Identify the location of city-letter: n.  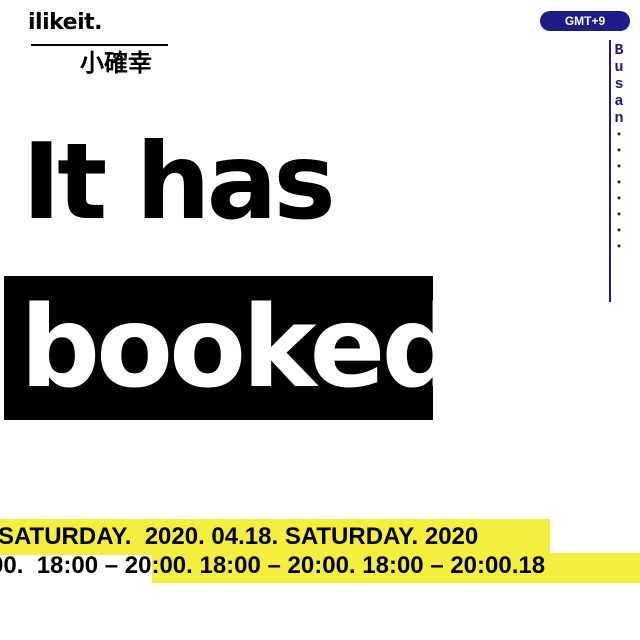
(619, 118).